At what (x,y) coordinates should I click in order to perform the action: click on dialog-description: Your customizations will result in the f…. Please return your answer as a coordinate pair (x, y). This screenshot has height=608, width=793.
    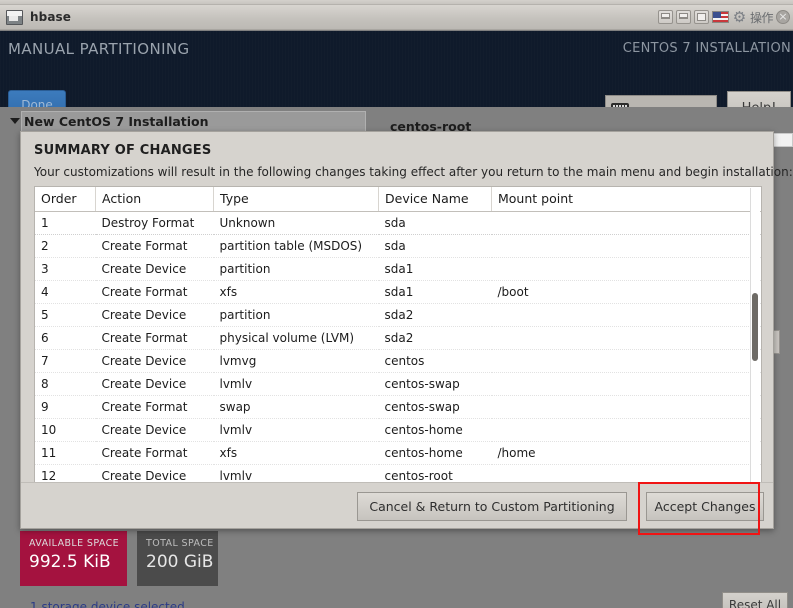
    Looking at the image, I should click on (413, 172).